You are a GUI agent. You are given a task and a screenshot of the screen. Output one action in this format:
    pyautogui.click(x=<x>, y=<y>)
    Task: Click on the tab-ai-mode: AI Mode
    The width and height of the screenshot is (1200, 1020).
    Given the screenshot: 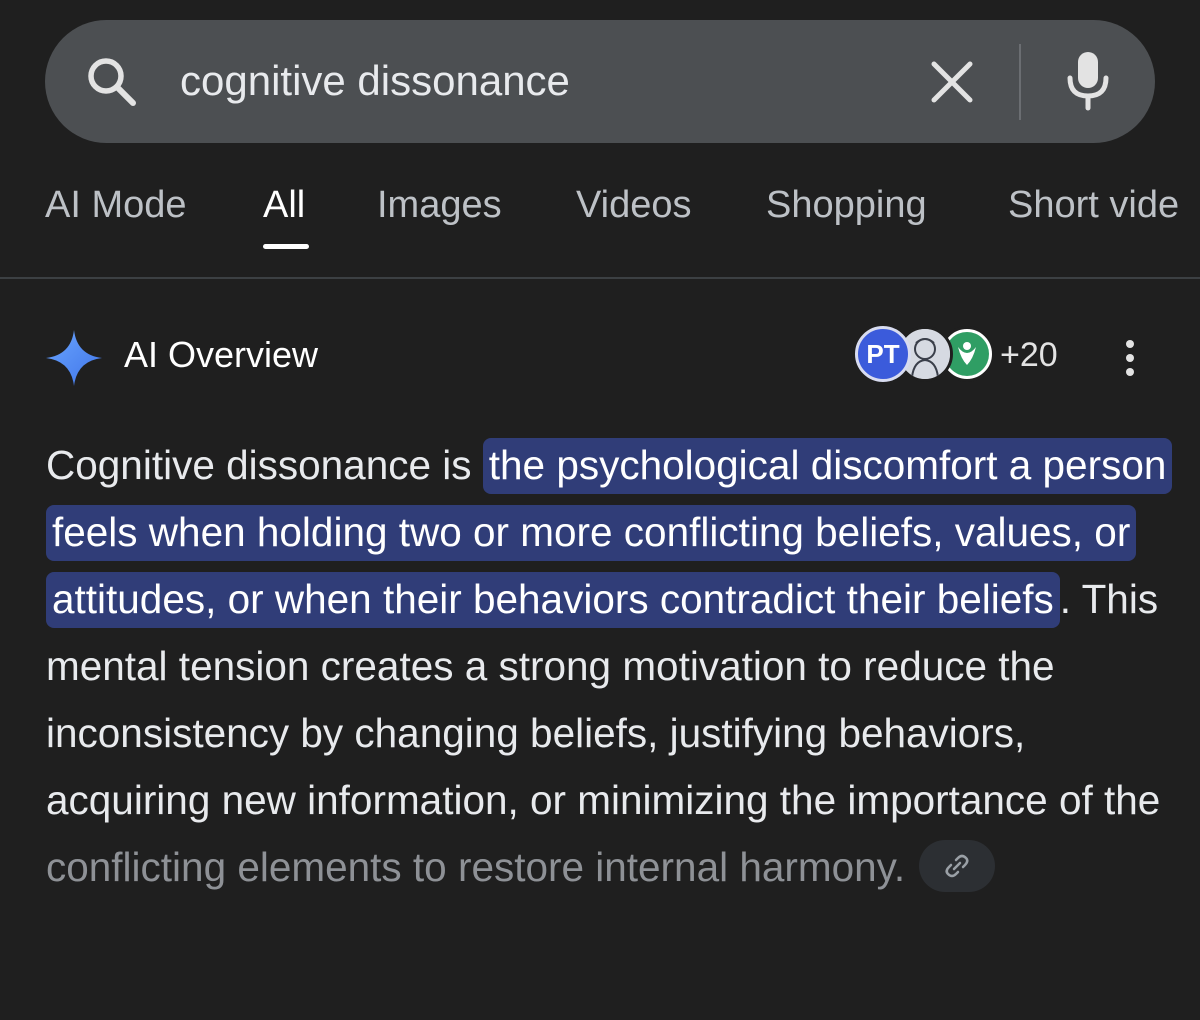 What is the action you would take?
    pyautogui.click(x=116, y=205)
    